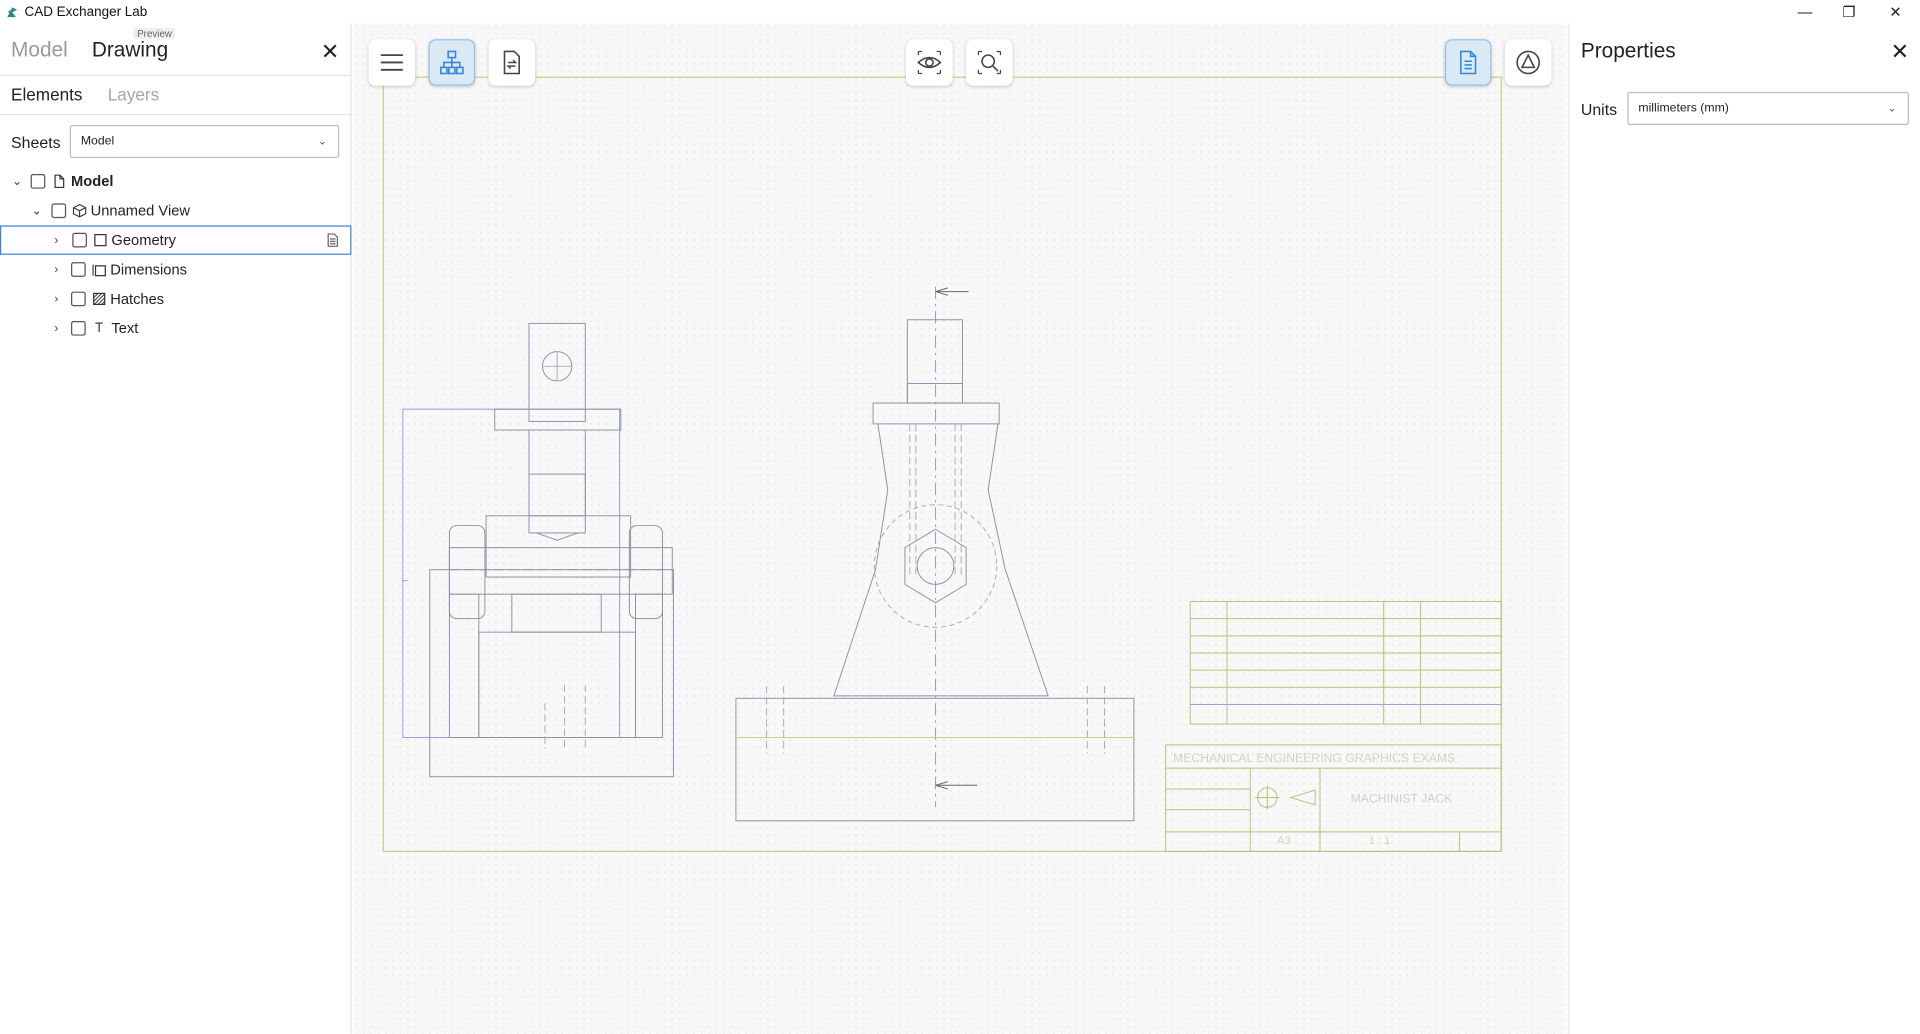  I want to click on sheet-swap-button, so click(512, 62).